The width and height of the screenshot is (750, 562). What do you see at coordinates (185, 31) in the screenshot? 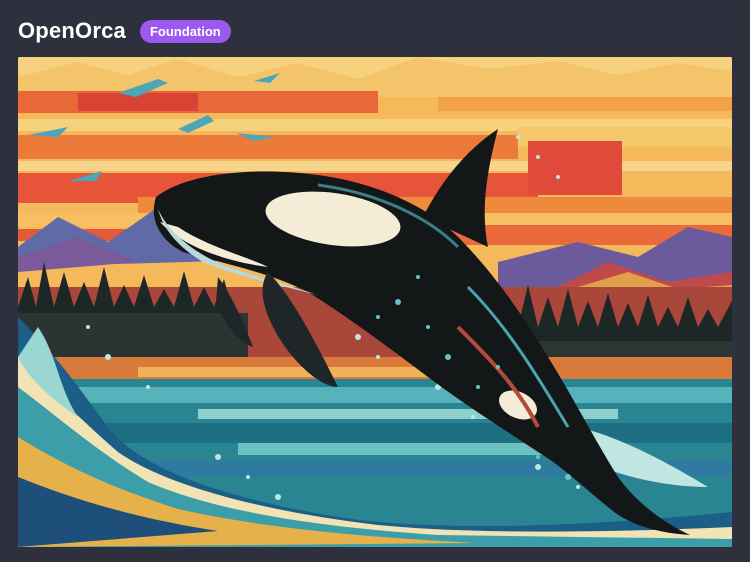
I see `tag-badge: Foundation` at bounding box center [185, 31].